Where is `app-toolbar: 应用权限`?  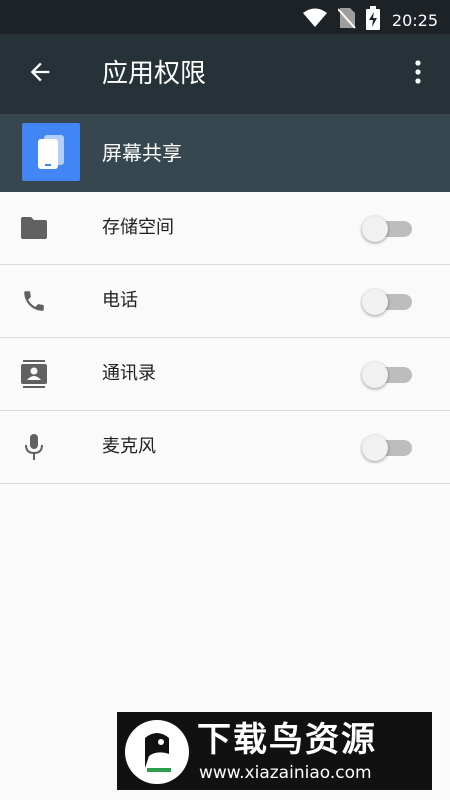 app-toolbar: 应用权限 is located at coordinates (225, 74).